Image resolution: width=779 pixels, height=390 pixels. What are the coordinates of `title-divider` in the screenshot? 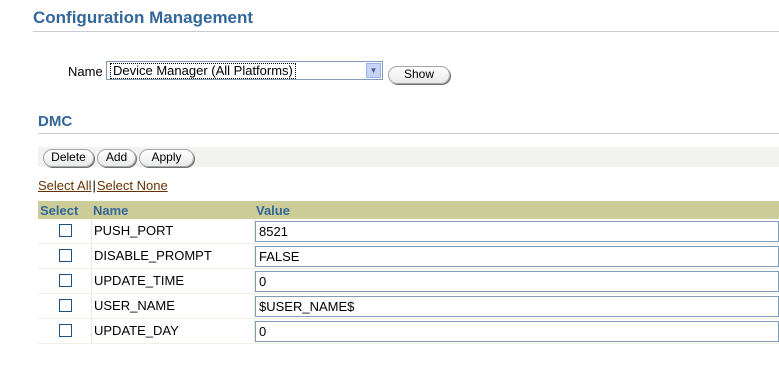 It's located at (406, 31).